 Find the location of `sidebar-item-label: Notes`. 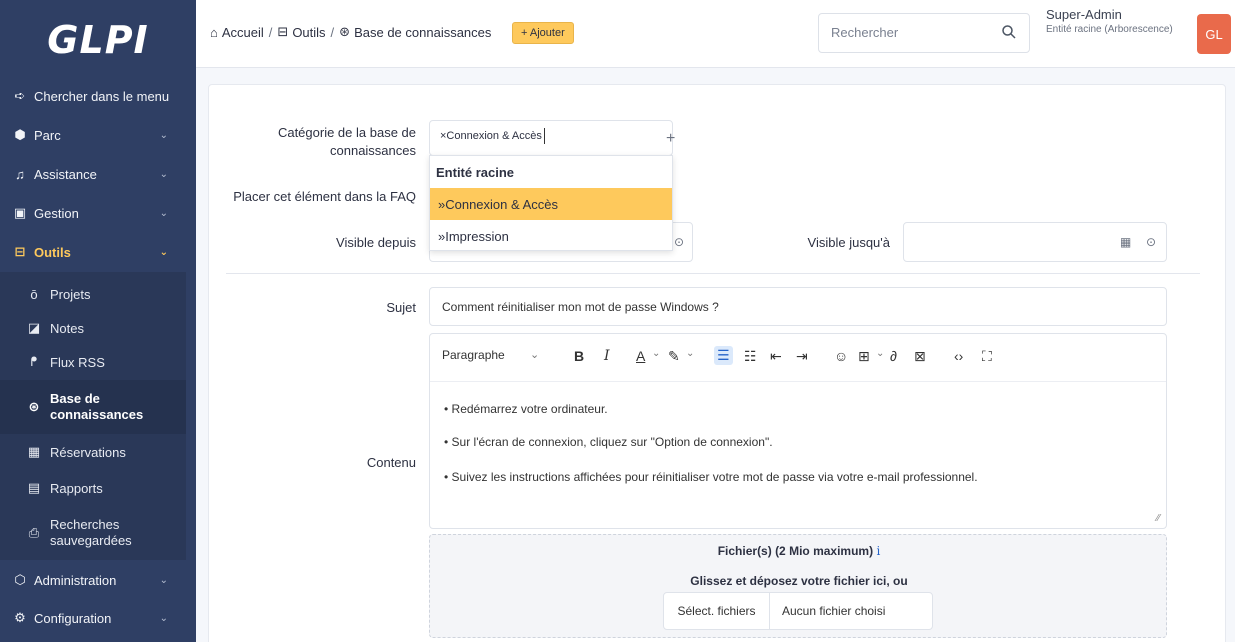

sidebar-item-label: Notes is located at coordinates (67, 328).